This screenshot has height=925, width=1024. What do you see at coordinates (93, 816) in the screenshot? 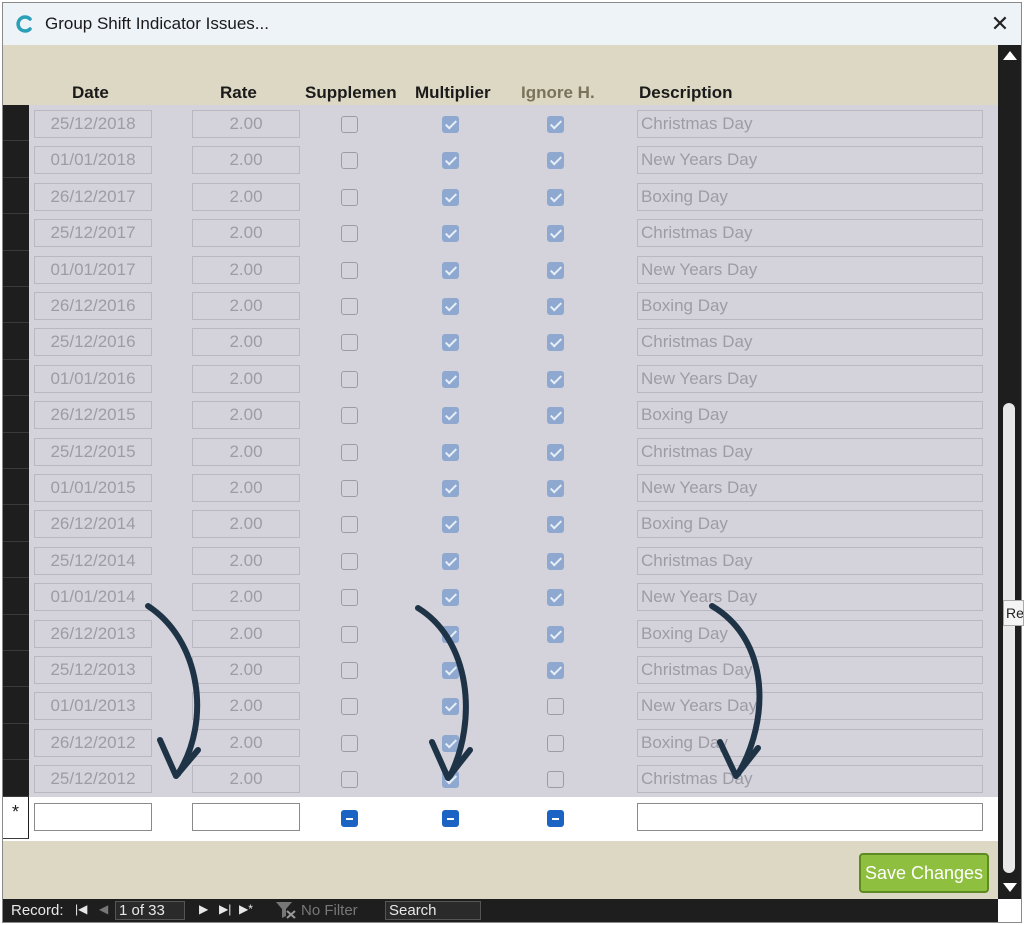
I see `new-date-input` at bounding box center [93, 816].